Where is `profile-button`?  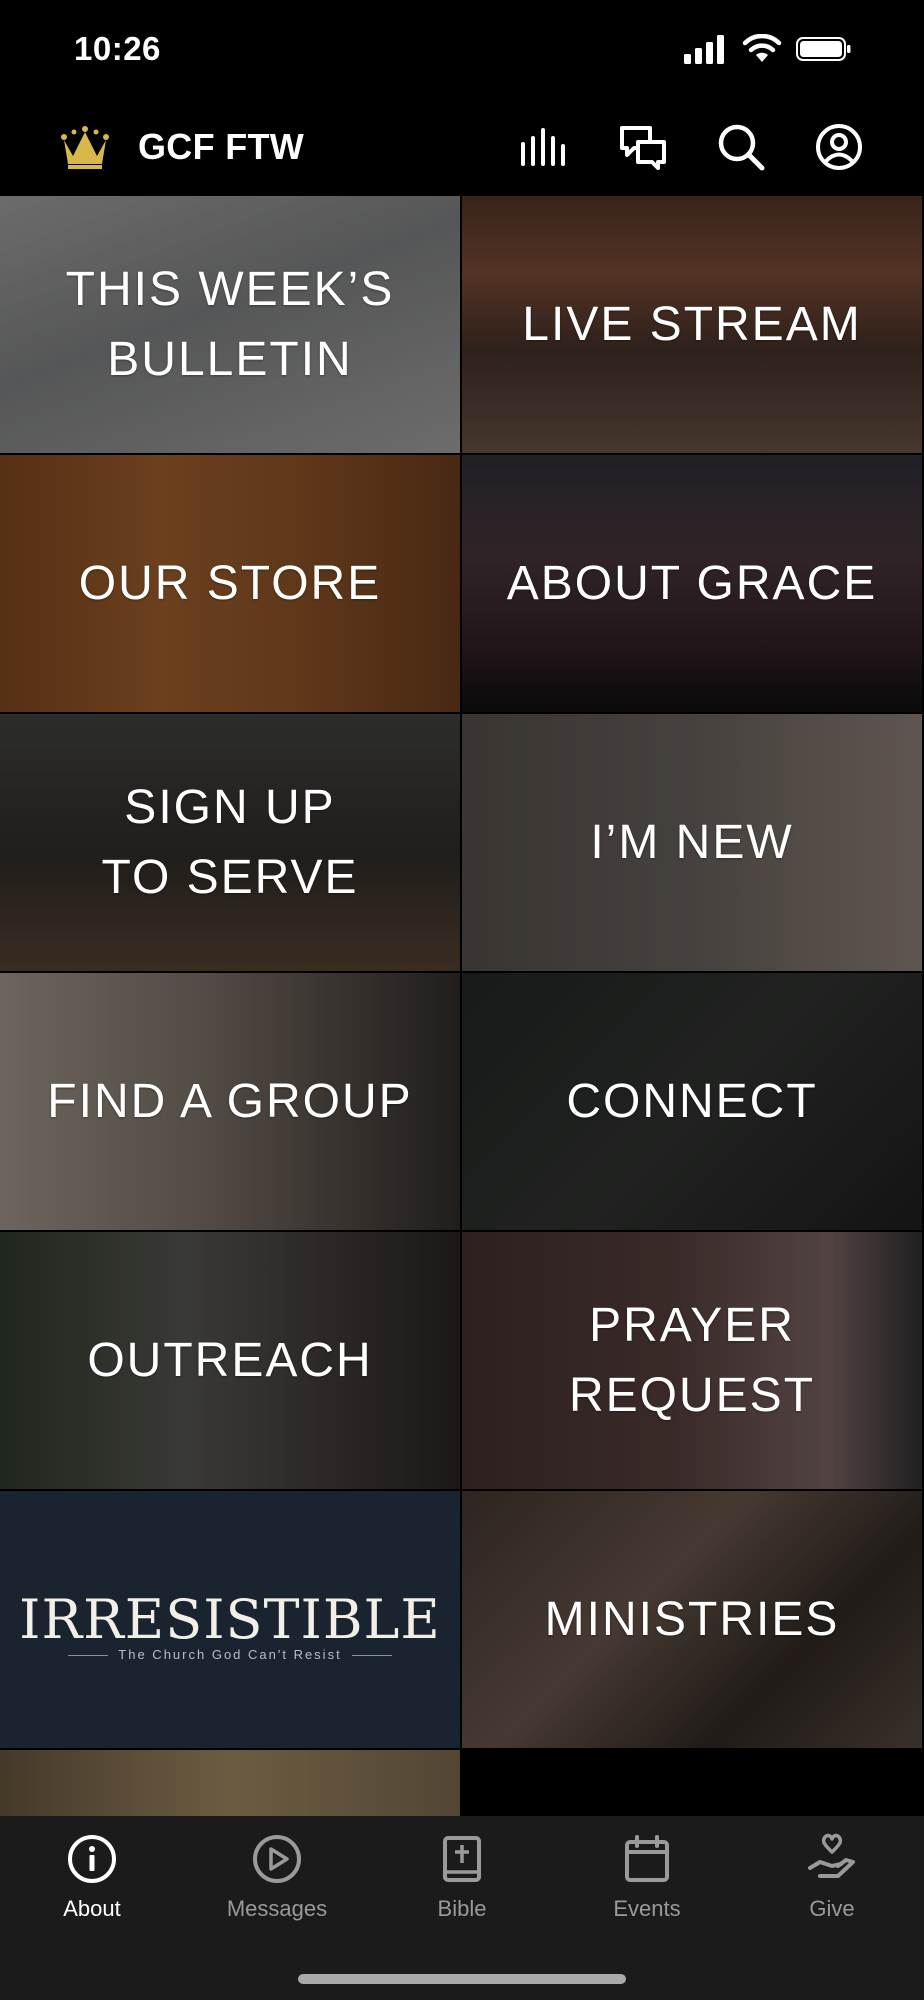 profile-button is located at coordinates (839, 147).